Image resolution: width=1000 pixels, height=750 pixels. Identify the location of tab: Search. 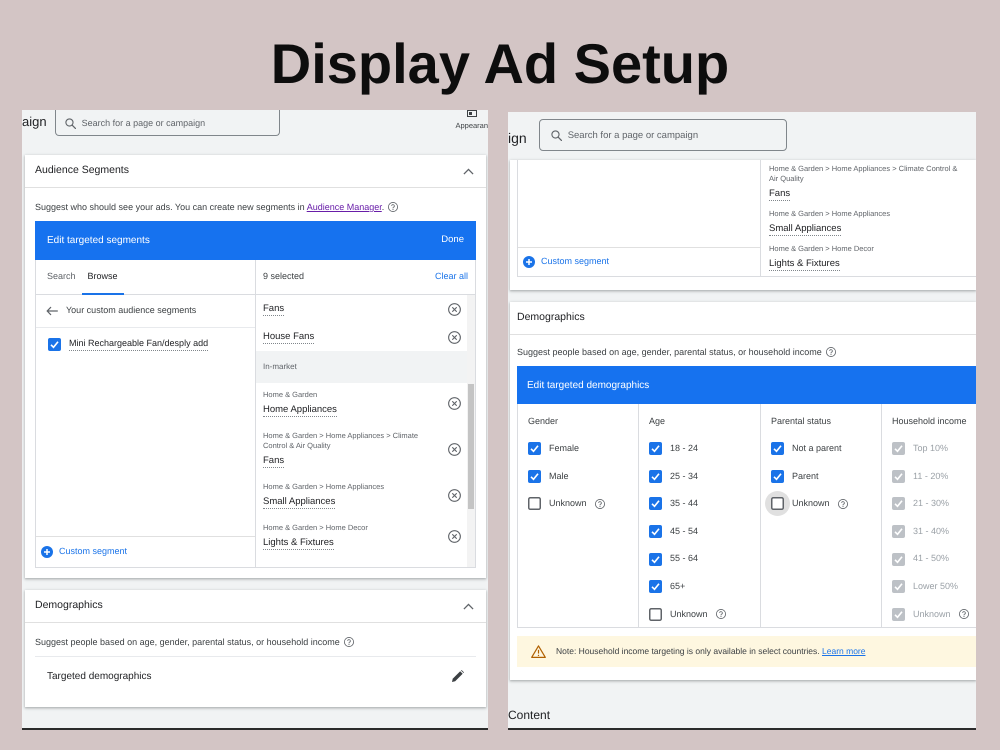
(61, 277).